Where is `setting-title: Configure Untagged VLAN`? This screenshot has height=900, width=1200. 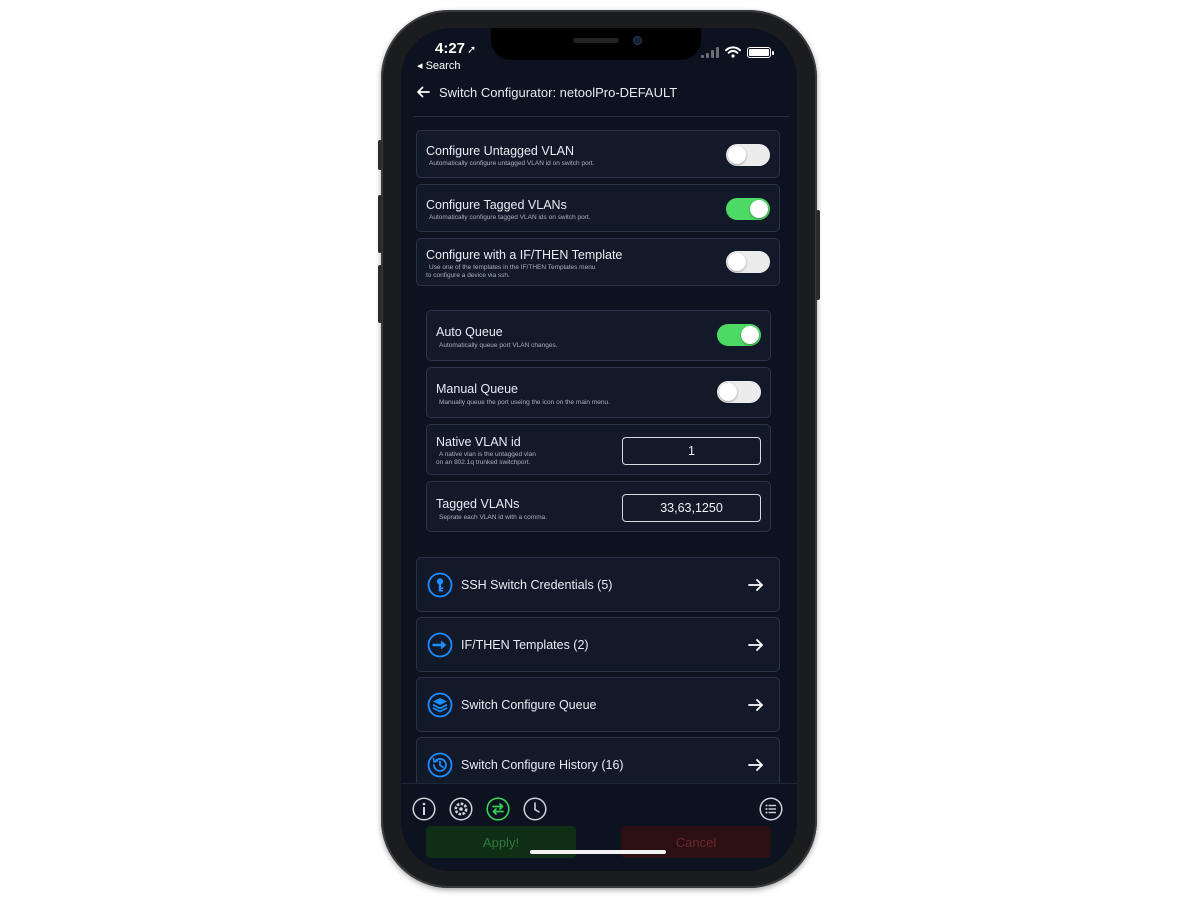
setting-title: Configure Untagged VLAN is located at coordinates (500, 151).